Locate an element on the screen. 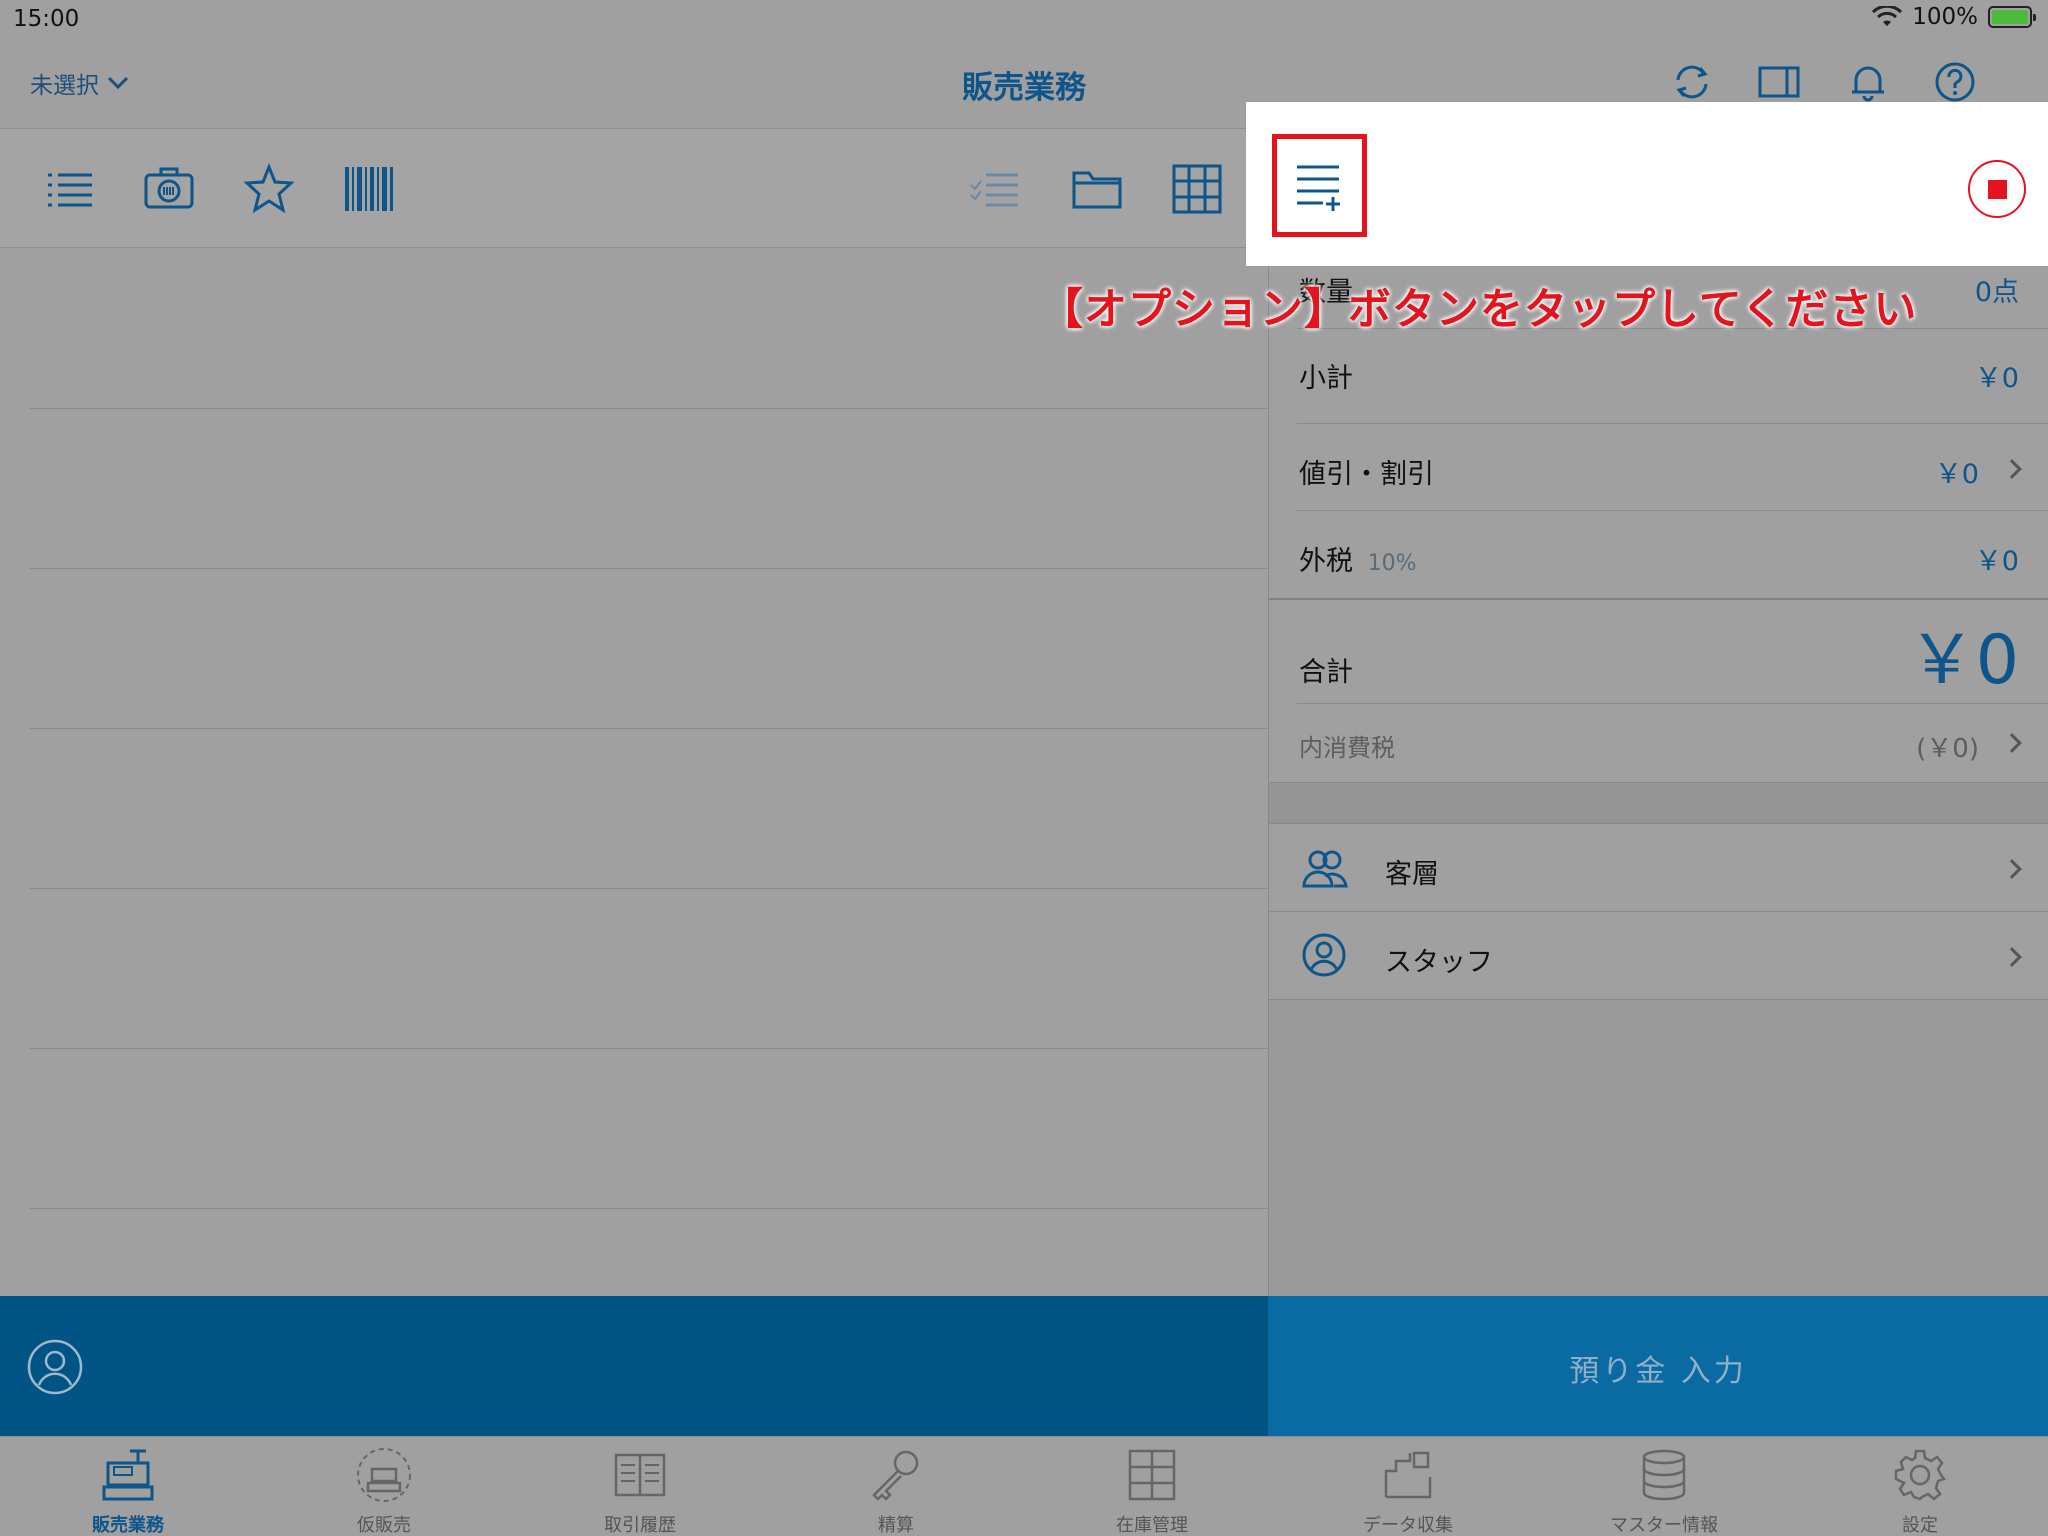 The image size is (2048, 1536). tab-settlement: 精算 is located at coordinates (896, 1486).